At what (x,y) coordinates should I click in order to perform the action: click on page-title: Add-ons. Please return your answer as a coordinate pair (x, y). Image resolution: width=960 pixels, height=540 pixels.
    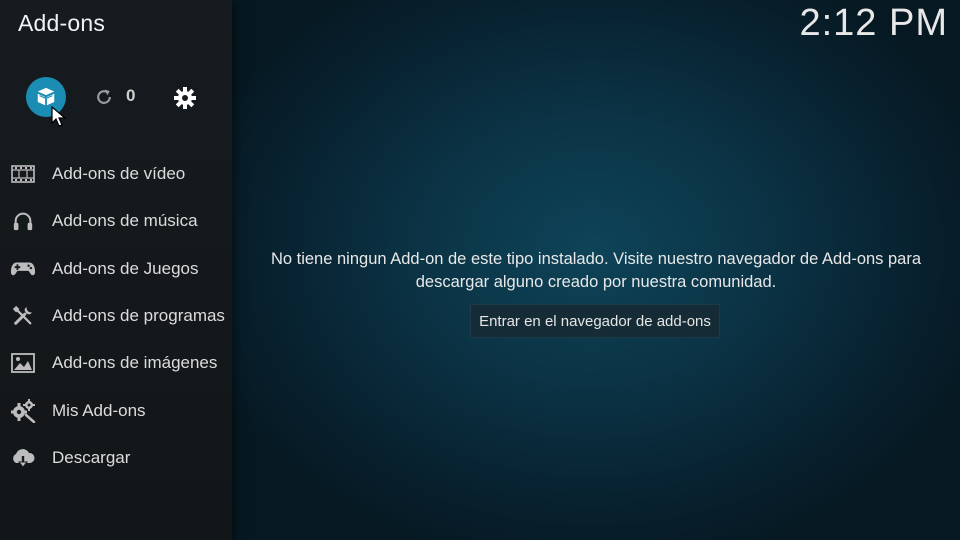
    Looking at the image, I should click on (62, 23).